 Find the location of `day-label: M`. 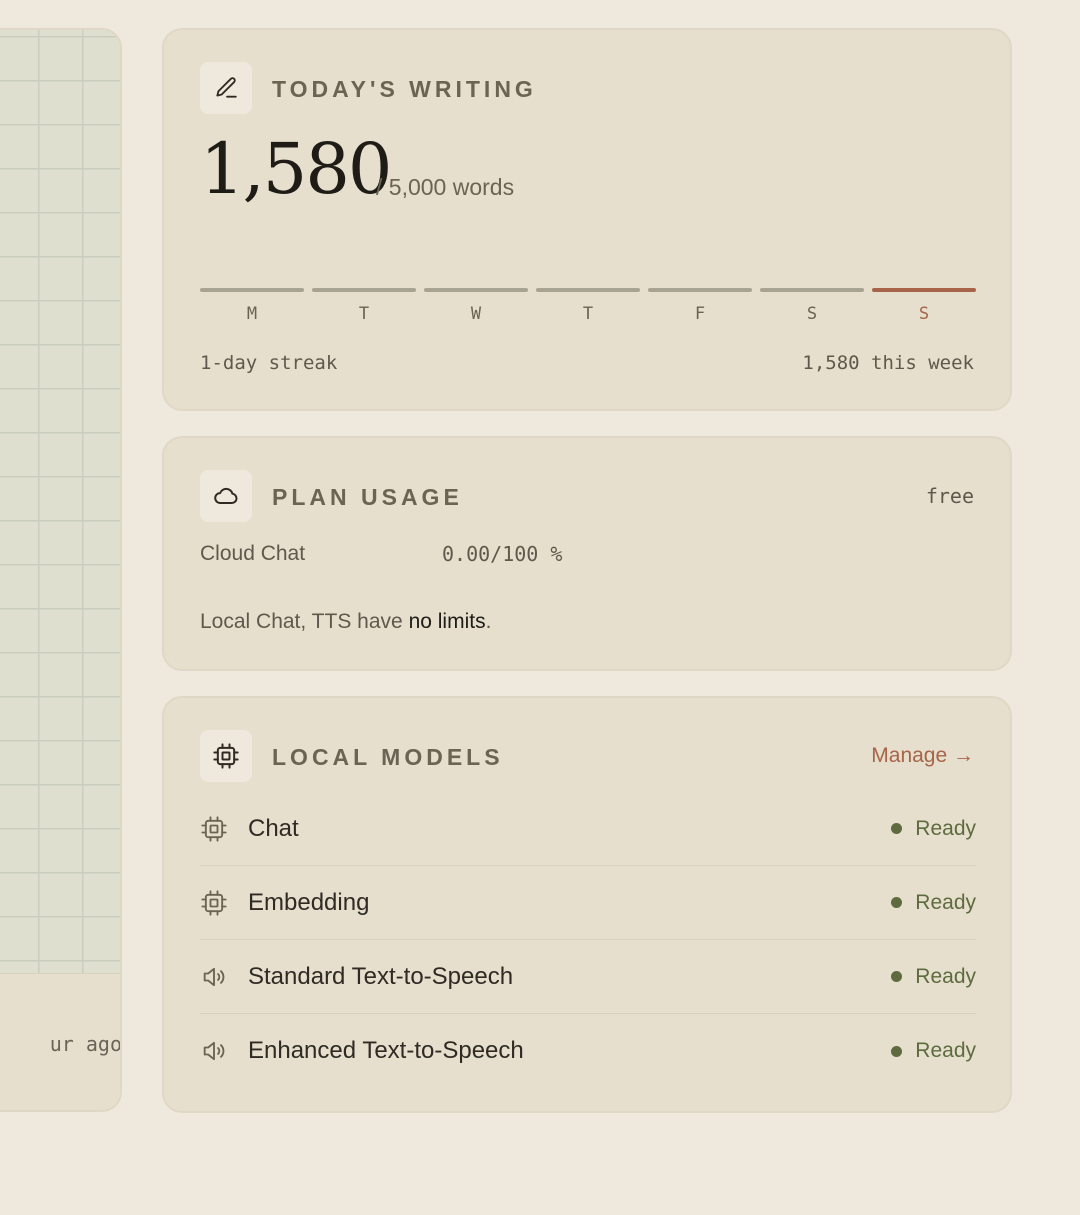

day-label: M is located at coordinates (252, 314).